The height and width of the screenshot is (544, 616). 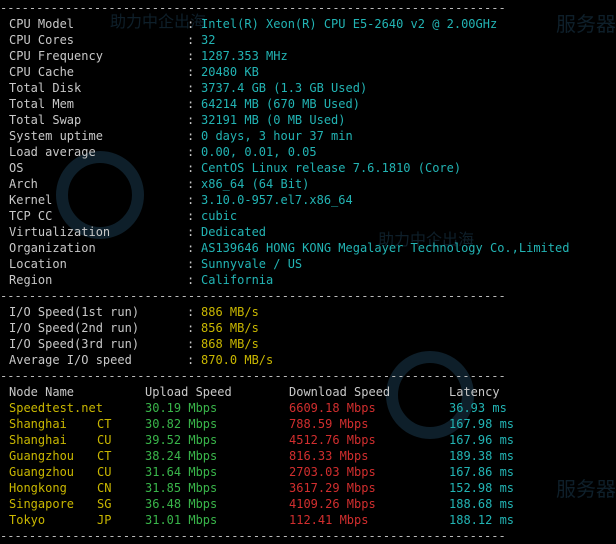 I want to click on info-label: Location, so click(x=38, y=264).